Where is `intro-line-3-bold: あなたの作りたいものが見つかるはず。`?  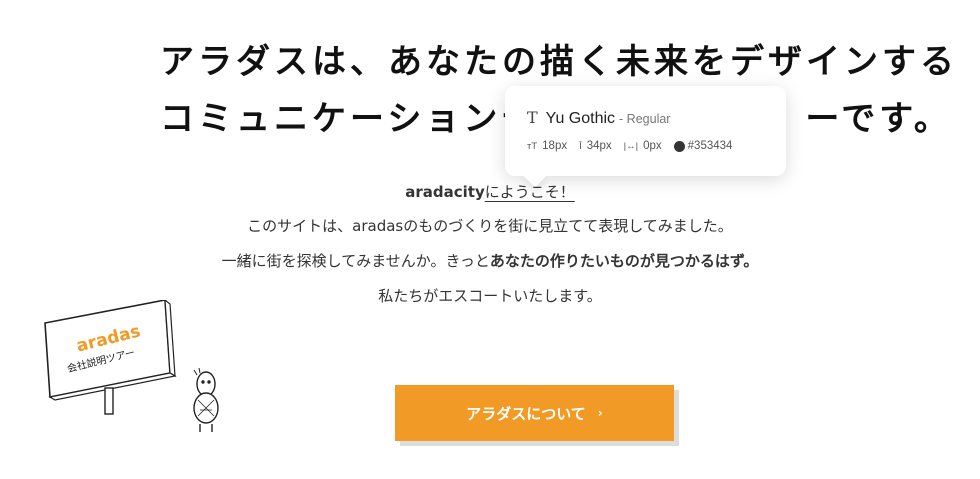
intro-line-3-bold: あなたの作りたいものが見つかるはず。 is located at coordinates (624, 261).